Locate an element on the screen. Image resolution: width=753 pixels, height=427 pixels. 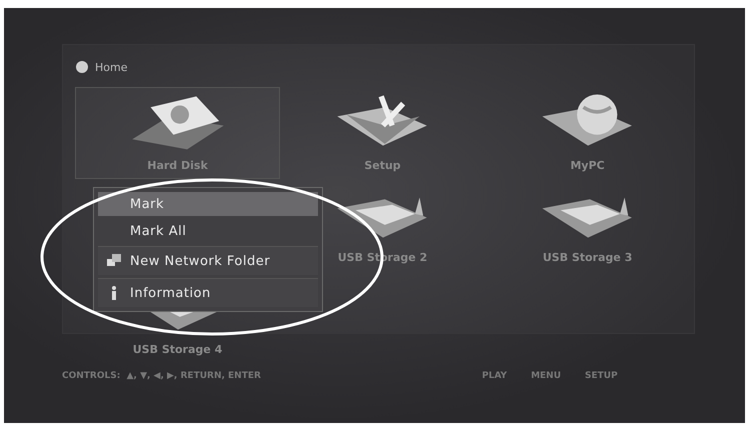
media-tile: Setup is located at coordinates (382, 133).